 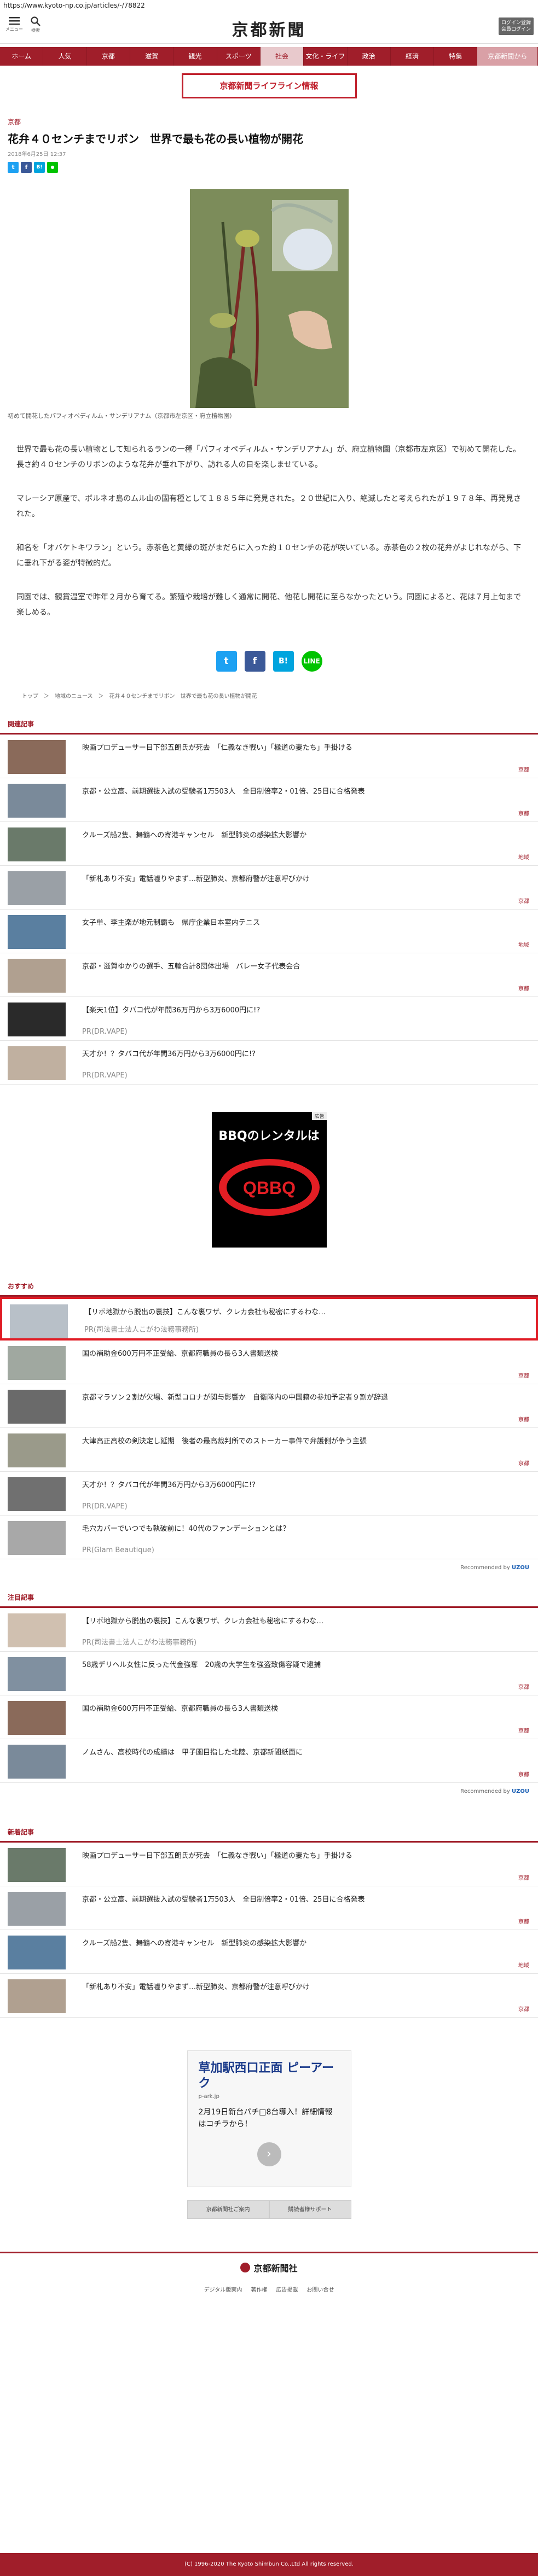 What do you see at coordinates (310, 2209) in the screenshot?
I see `subscriber-support-button: 購読者様サポート` at bounding box center [310, 2209].